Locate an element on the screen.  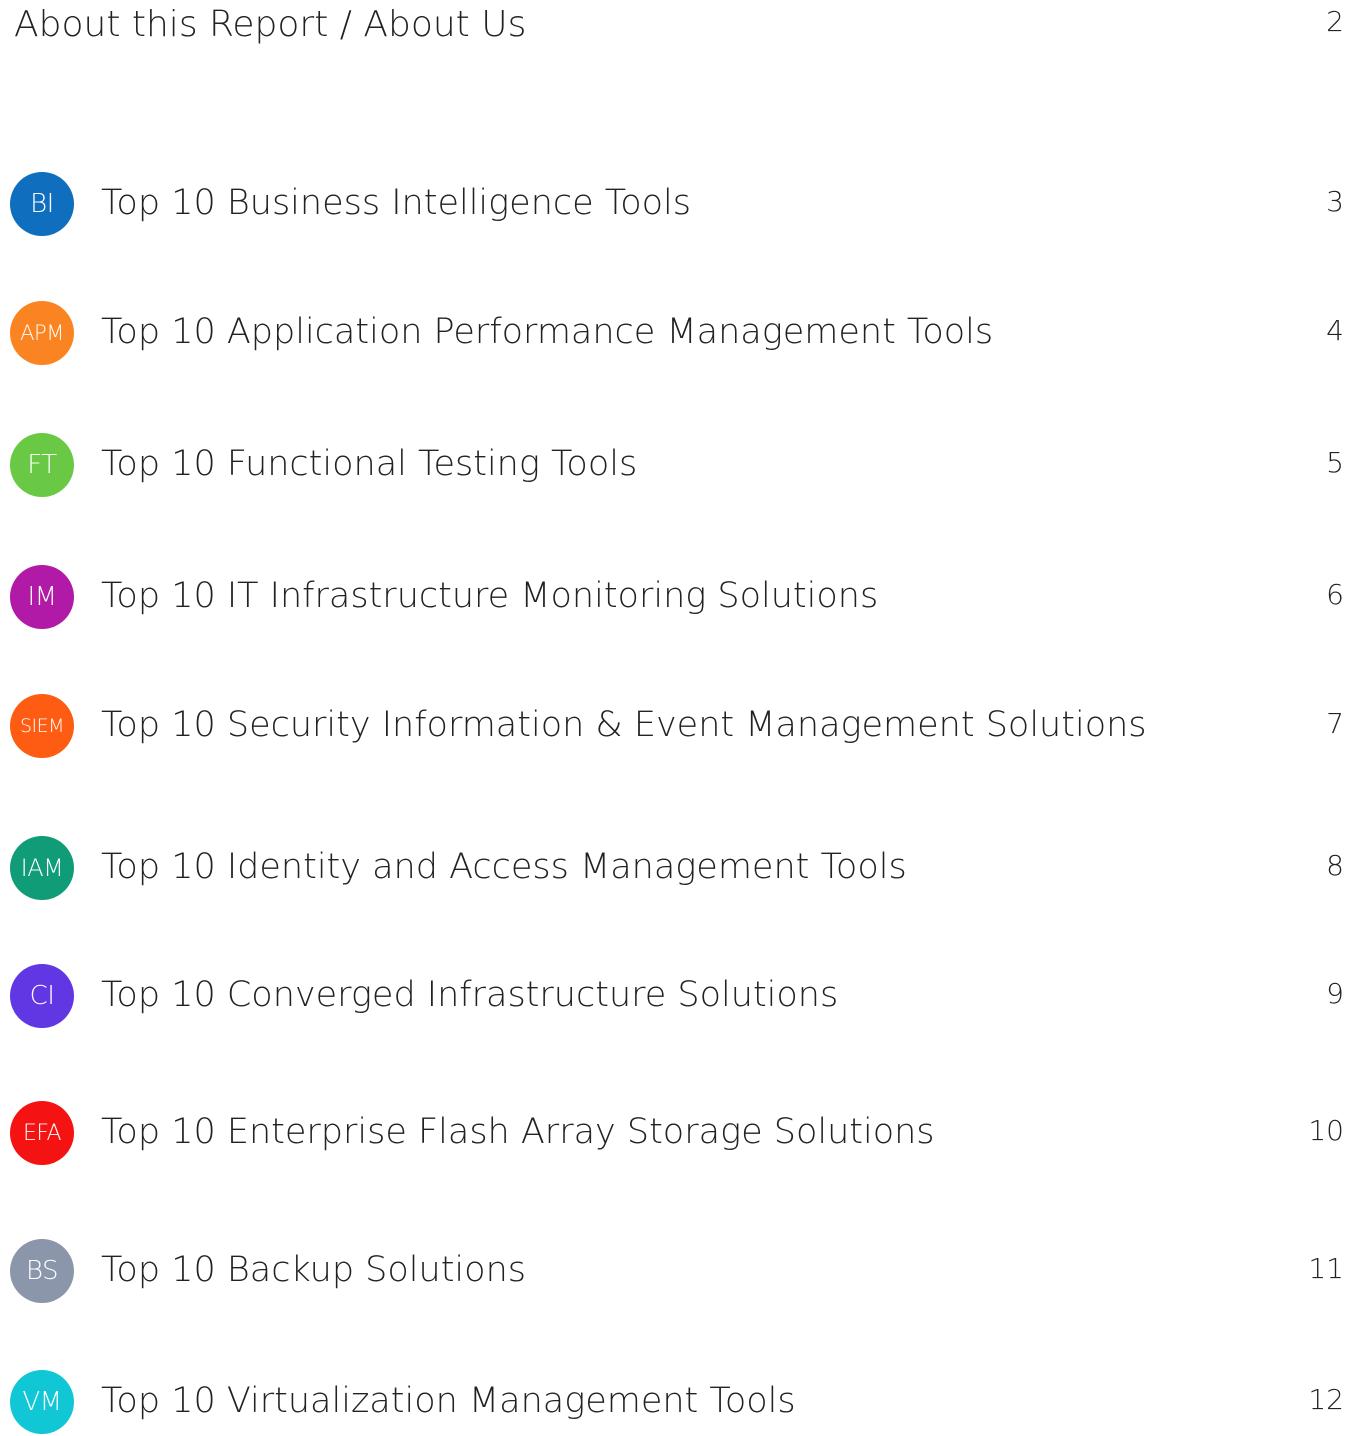
toc-page-number: 7 is located at coordinates (1335, 723).